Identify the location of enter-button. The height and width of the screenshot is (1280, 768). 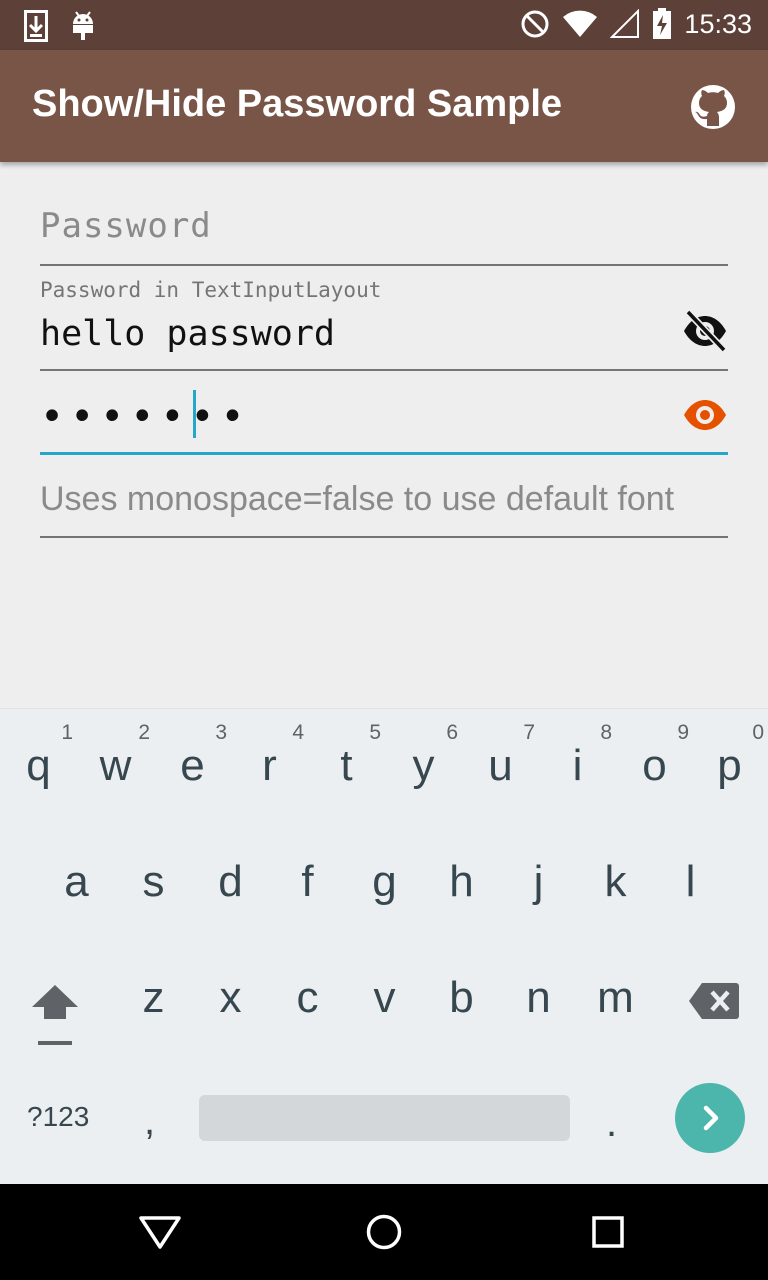
(710, 1118).